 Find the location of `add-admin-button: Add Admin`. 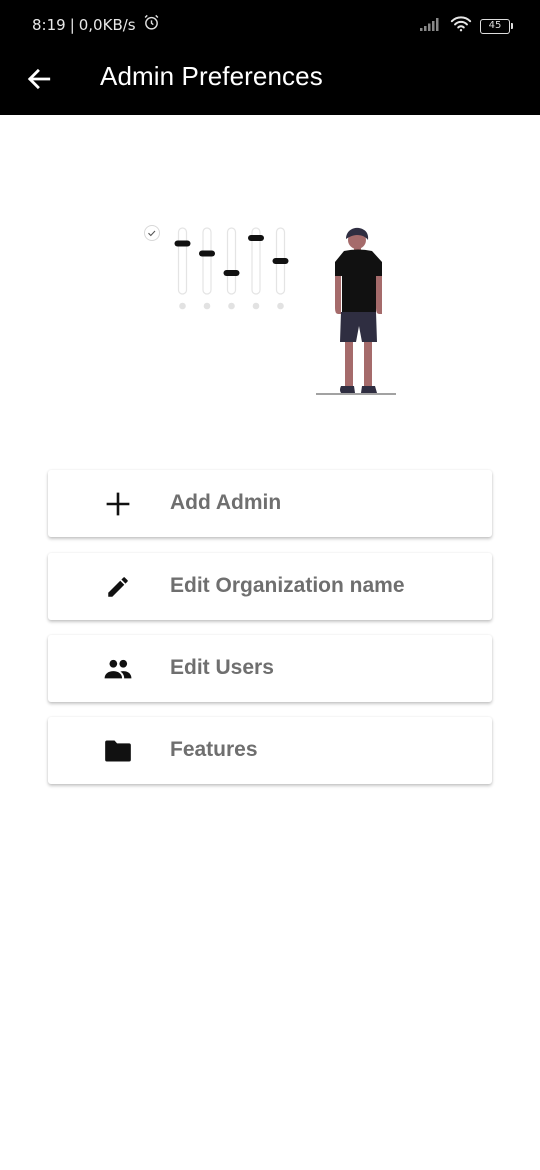

add-admin-button: Add Admin is located at coordinates (270, 503).